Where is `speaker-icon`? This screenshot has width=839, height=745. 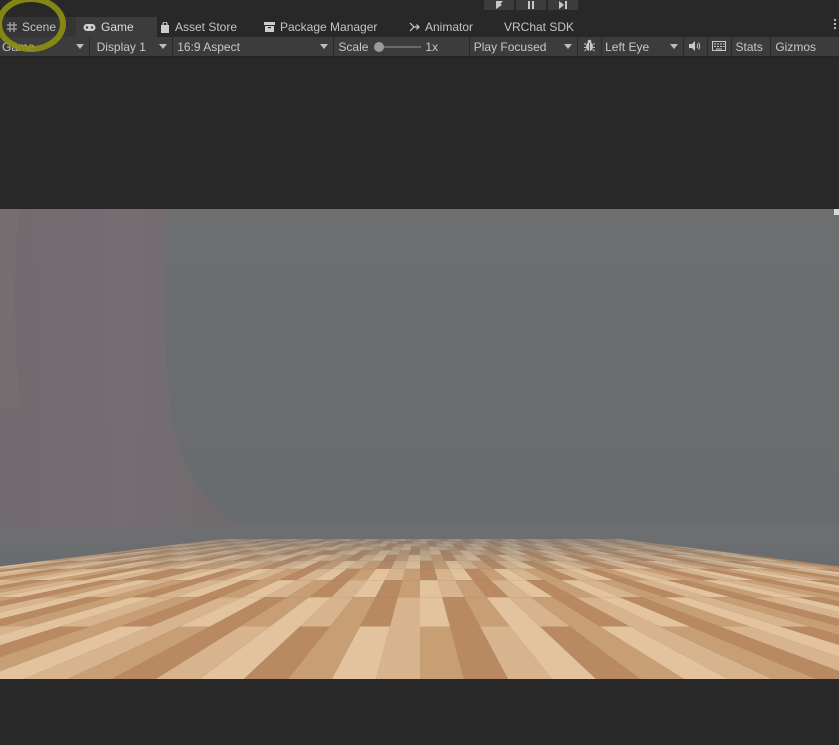 speaker-icon is located at coordinates (695, 47).